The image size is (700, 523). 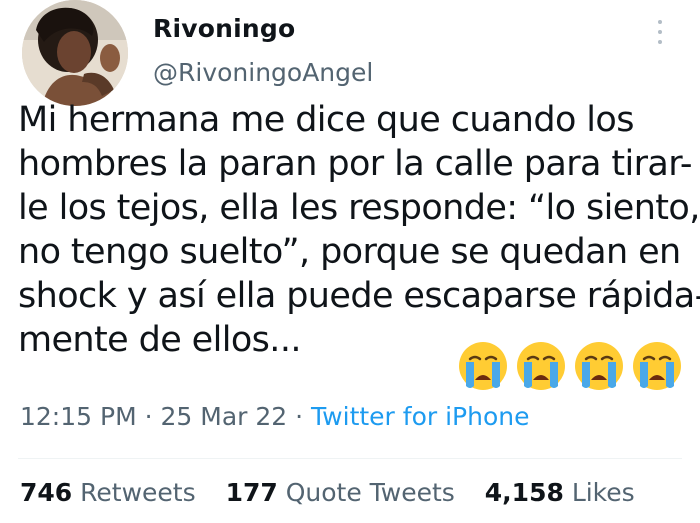 What do you see at coordinates (370, 492) in the screenshot?
I see `quote-tweets-label: Quote Tweets` at bounding box center [370, 492].